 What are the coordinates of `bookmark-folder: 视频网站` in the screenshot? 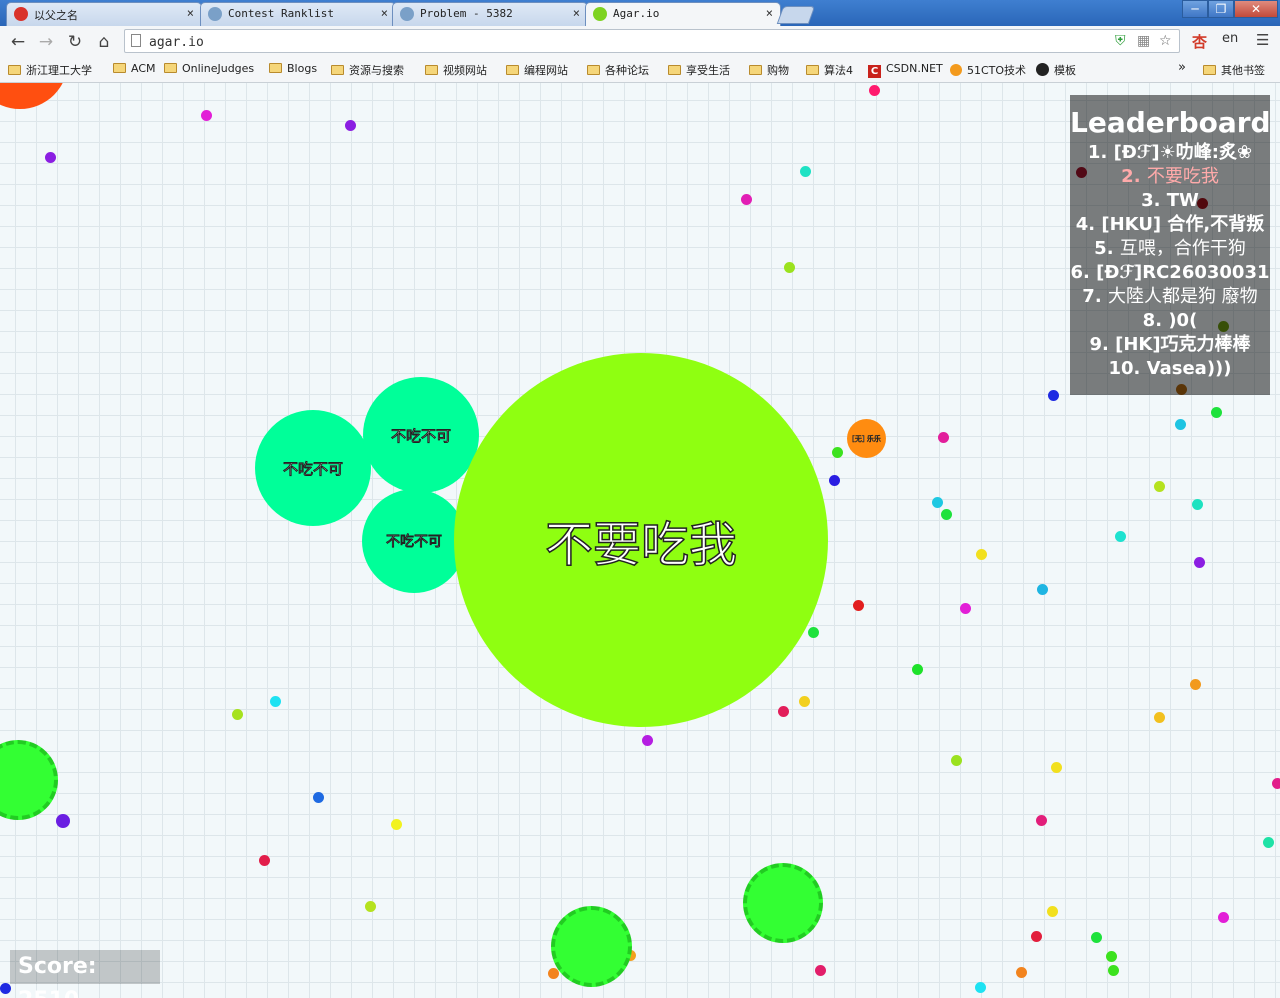 It's located at (456, 70).